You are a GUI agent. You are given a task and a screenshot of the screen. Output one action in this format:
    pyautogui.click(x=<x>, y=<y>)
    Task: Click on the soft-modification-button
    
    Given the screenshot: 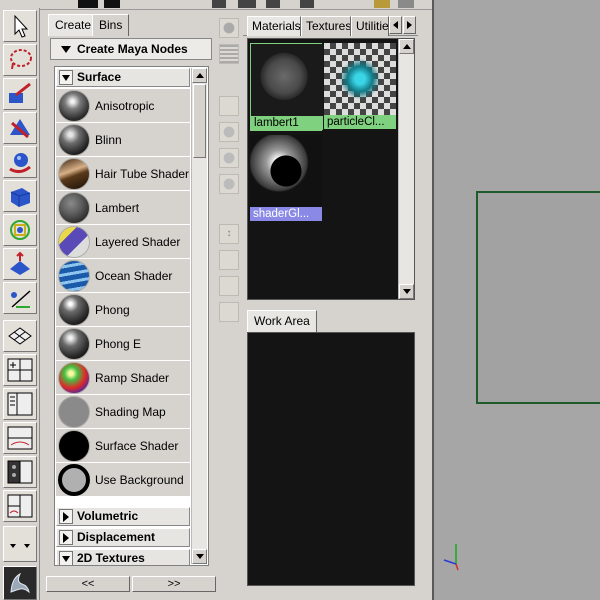 What is the action you would take?
    pyautogui.click(x=20, y=264)
    